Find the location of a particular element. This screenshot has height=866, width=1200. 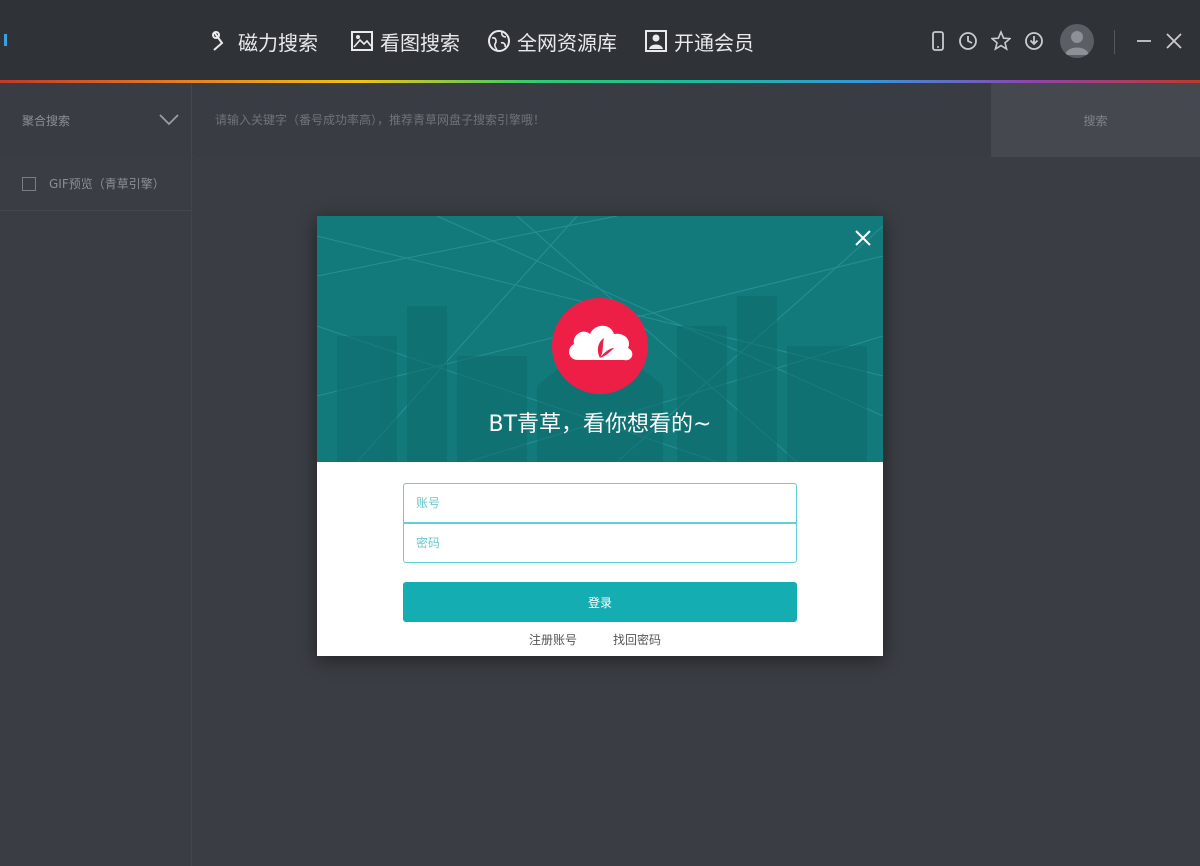

magnet-search-icon is located at coordinates (220, 41).